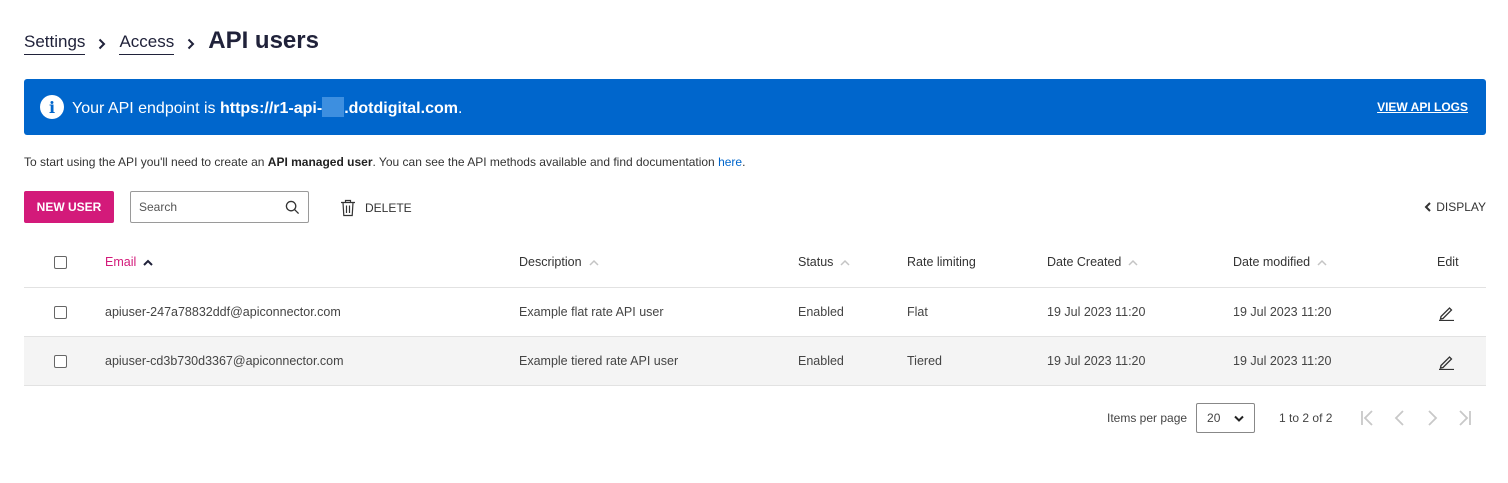  I want to click on column-header-status: Status, so click(824, 262).